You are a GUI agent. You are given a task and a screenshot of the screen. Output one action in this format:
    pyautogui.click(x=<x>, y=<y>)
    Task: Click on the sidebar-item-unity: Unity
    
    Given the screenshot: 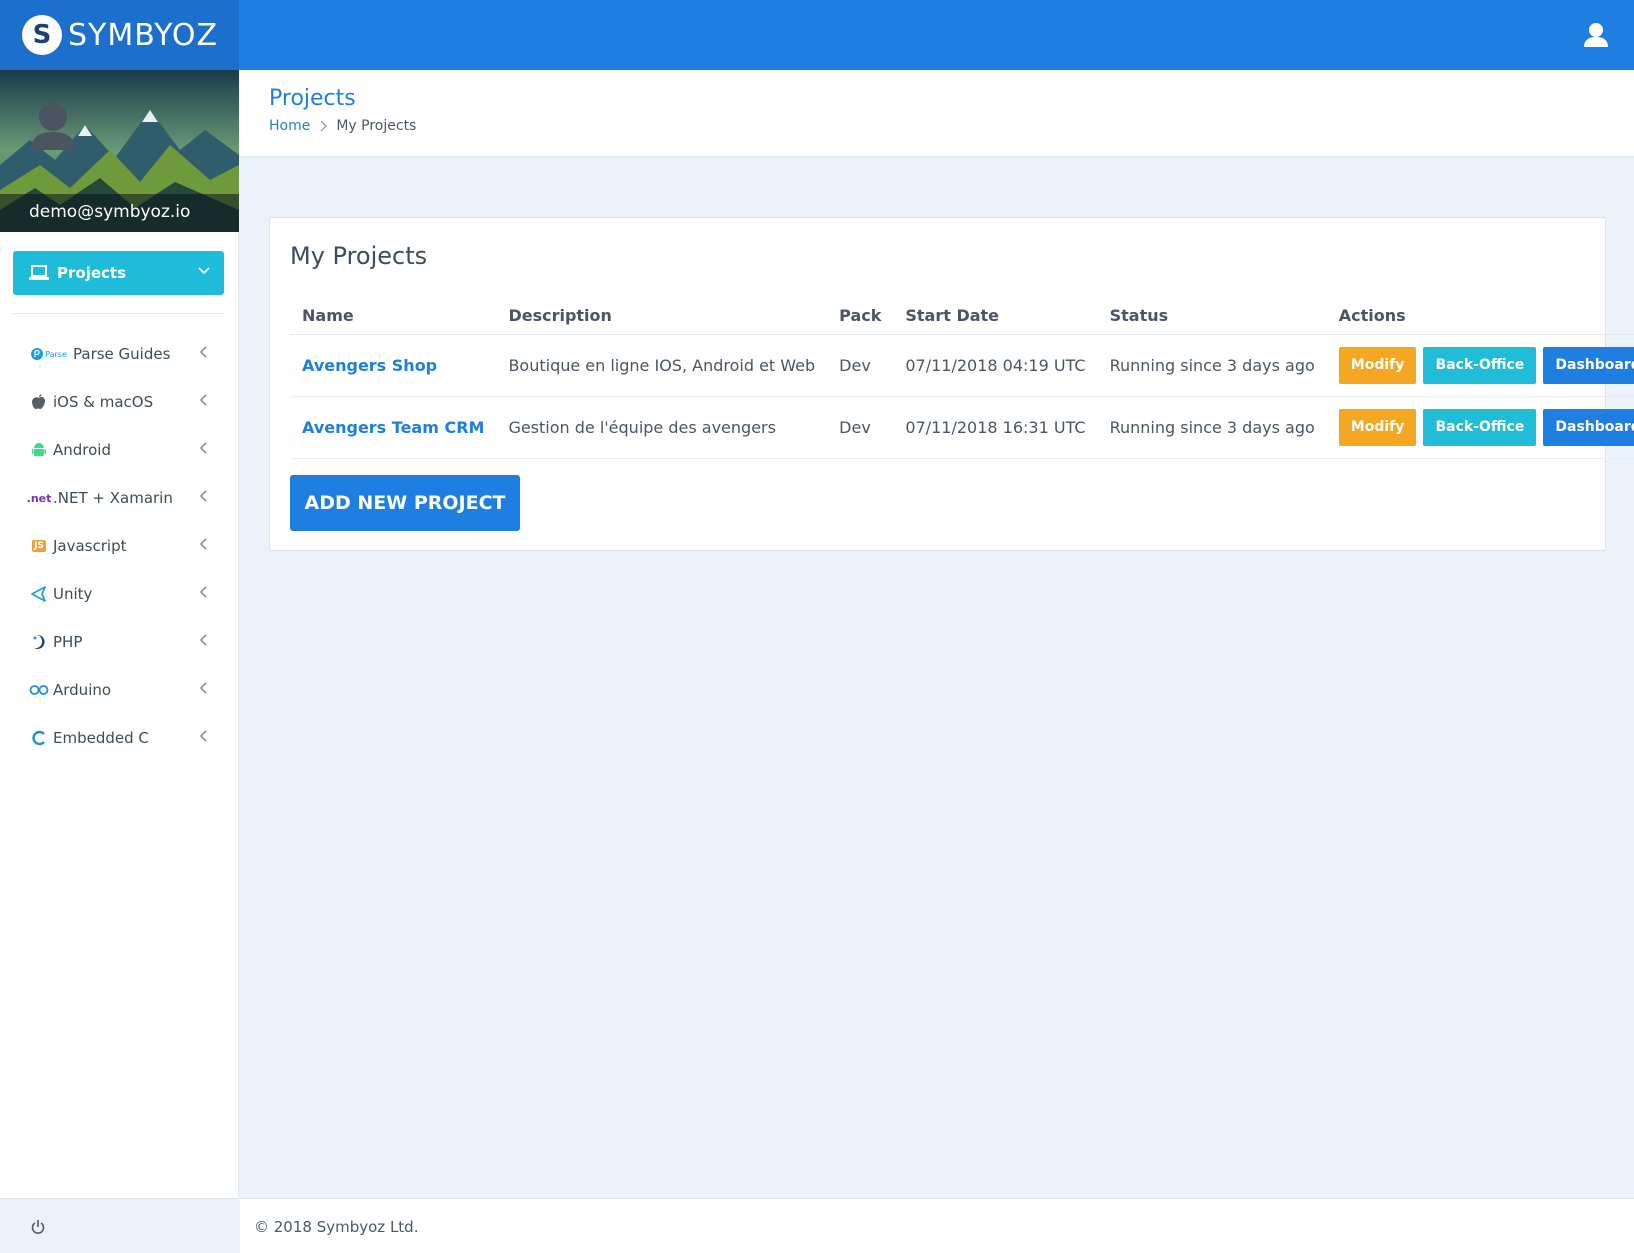 What is the action you would take?
    pyautogui.click(x=119, y=594)
    